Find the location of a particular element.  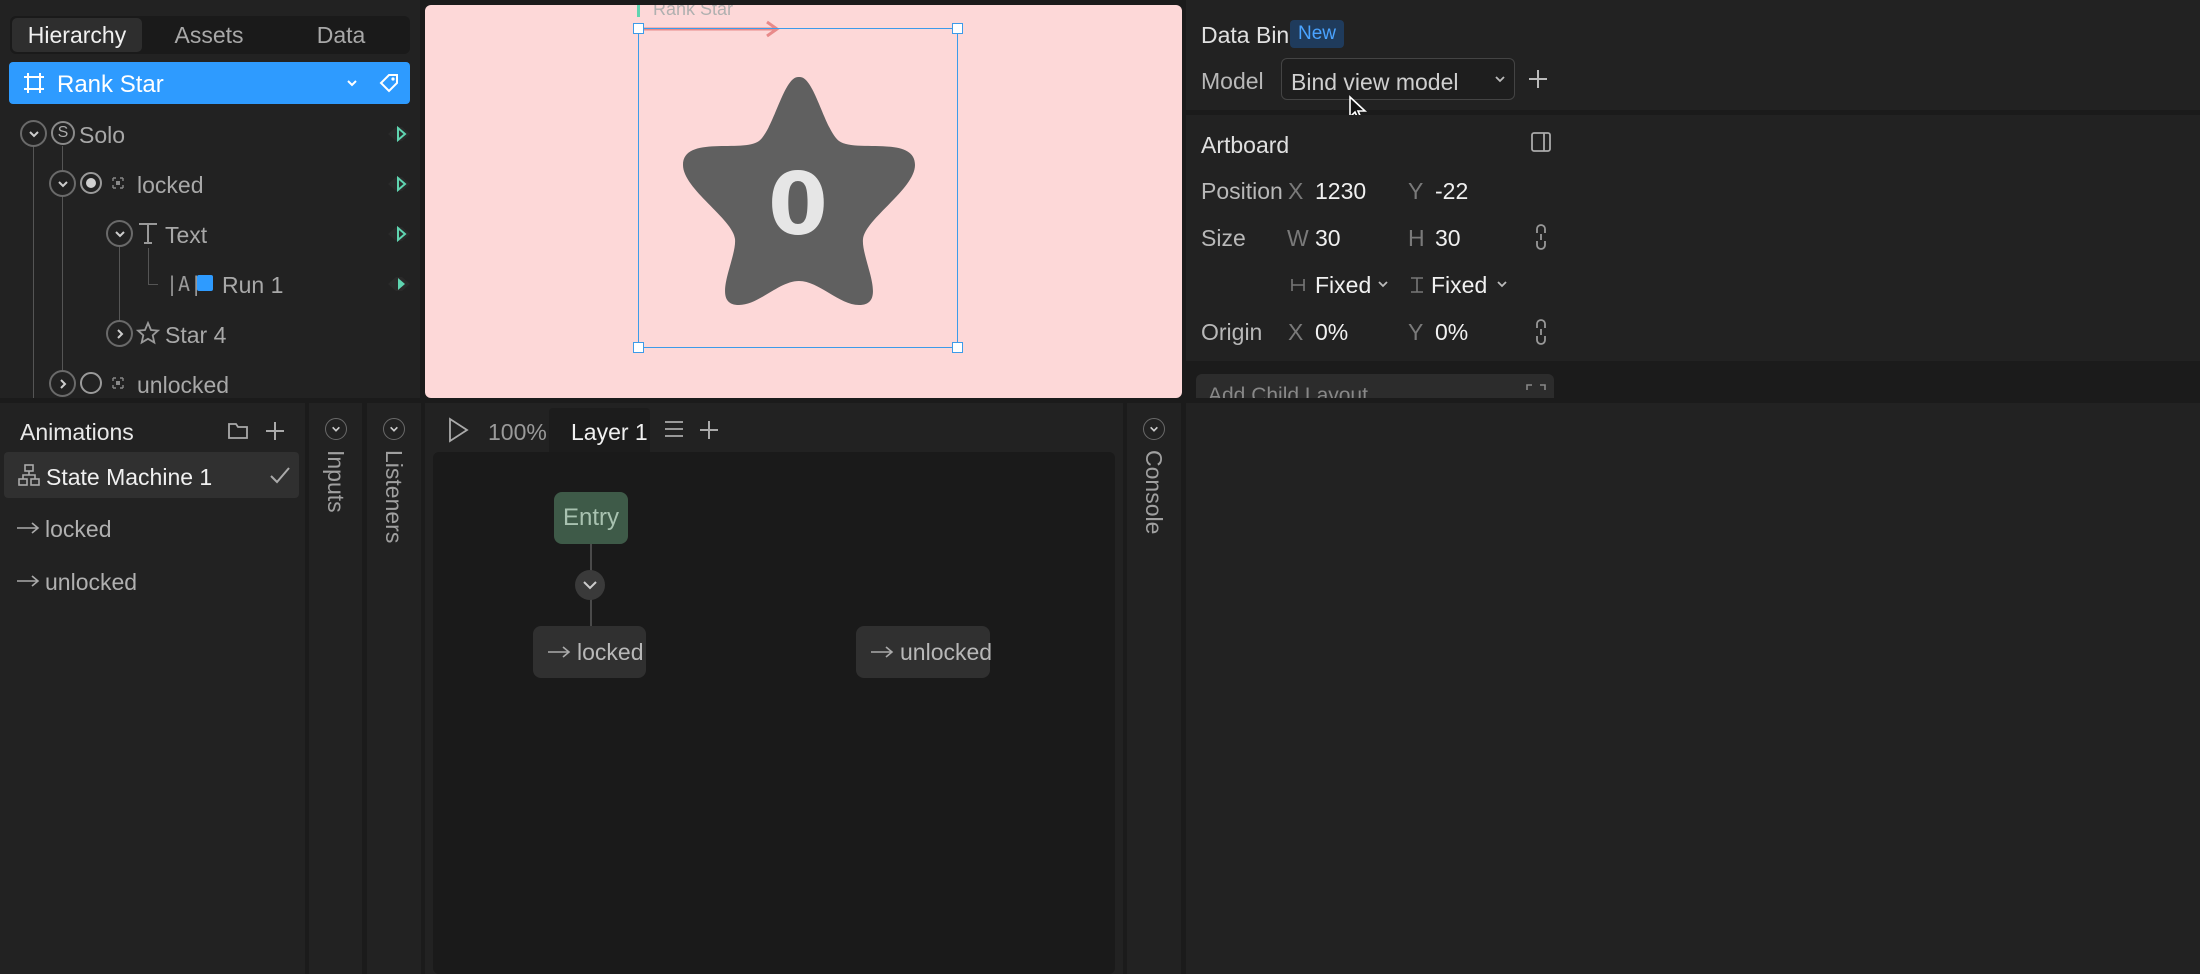

link-aspect-icon is located at coordinates (1541, 237).